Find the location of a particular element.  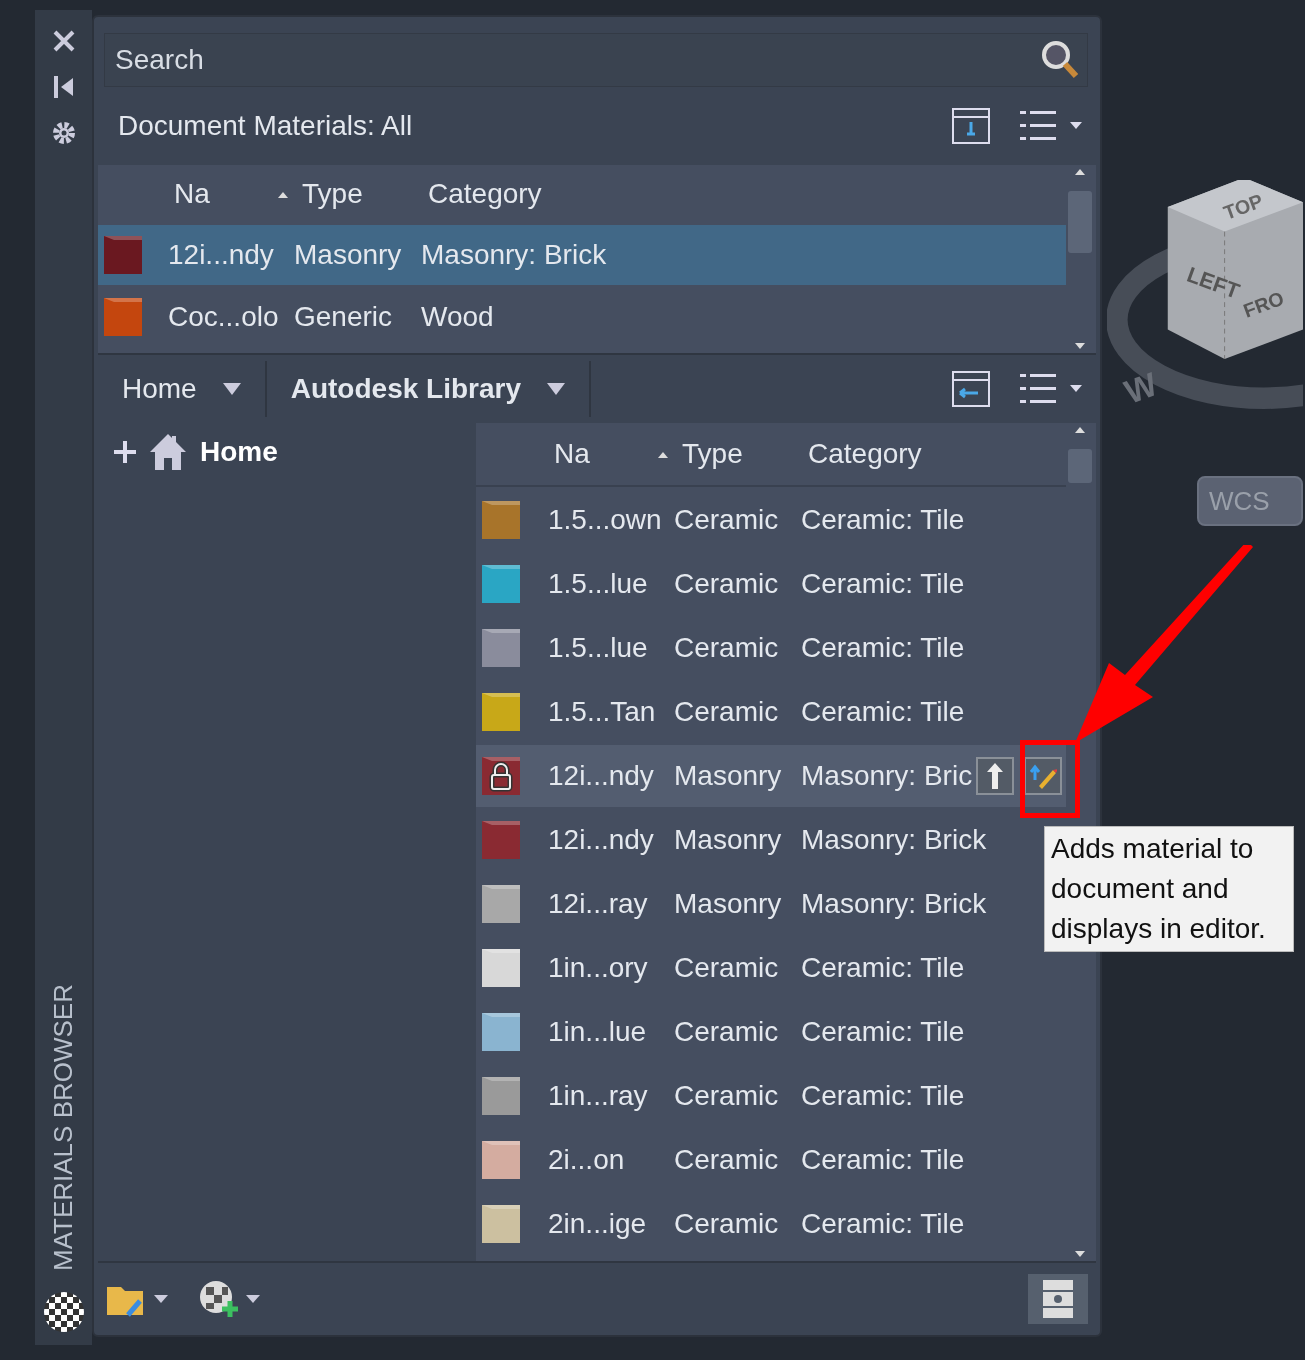

tooltip: Adds material to document and displays in editor. is located at coordinates (1169, 889).